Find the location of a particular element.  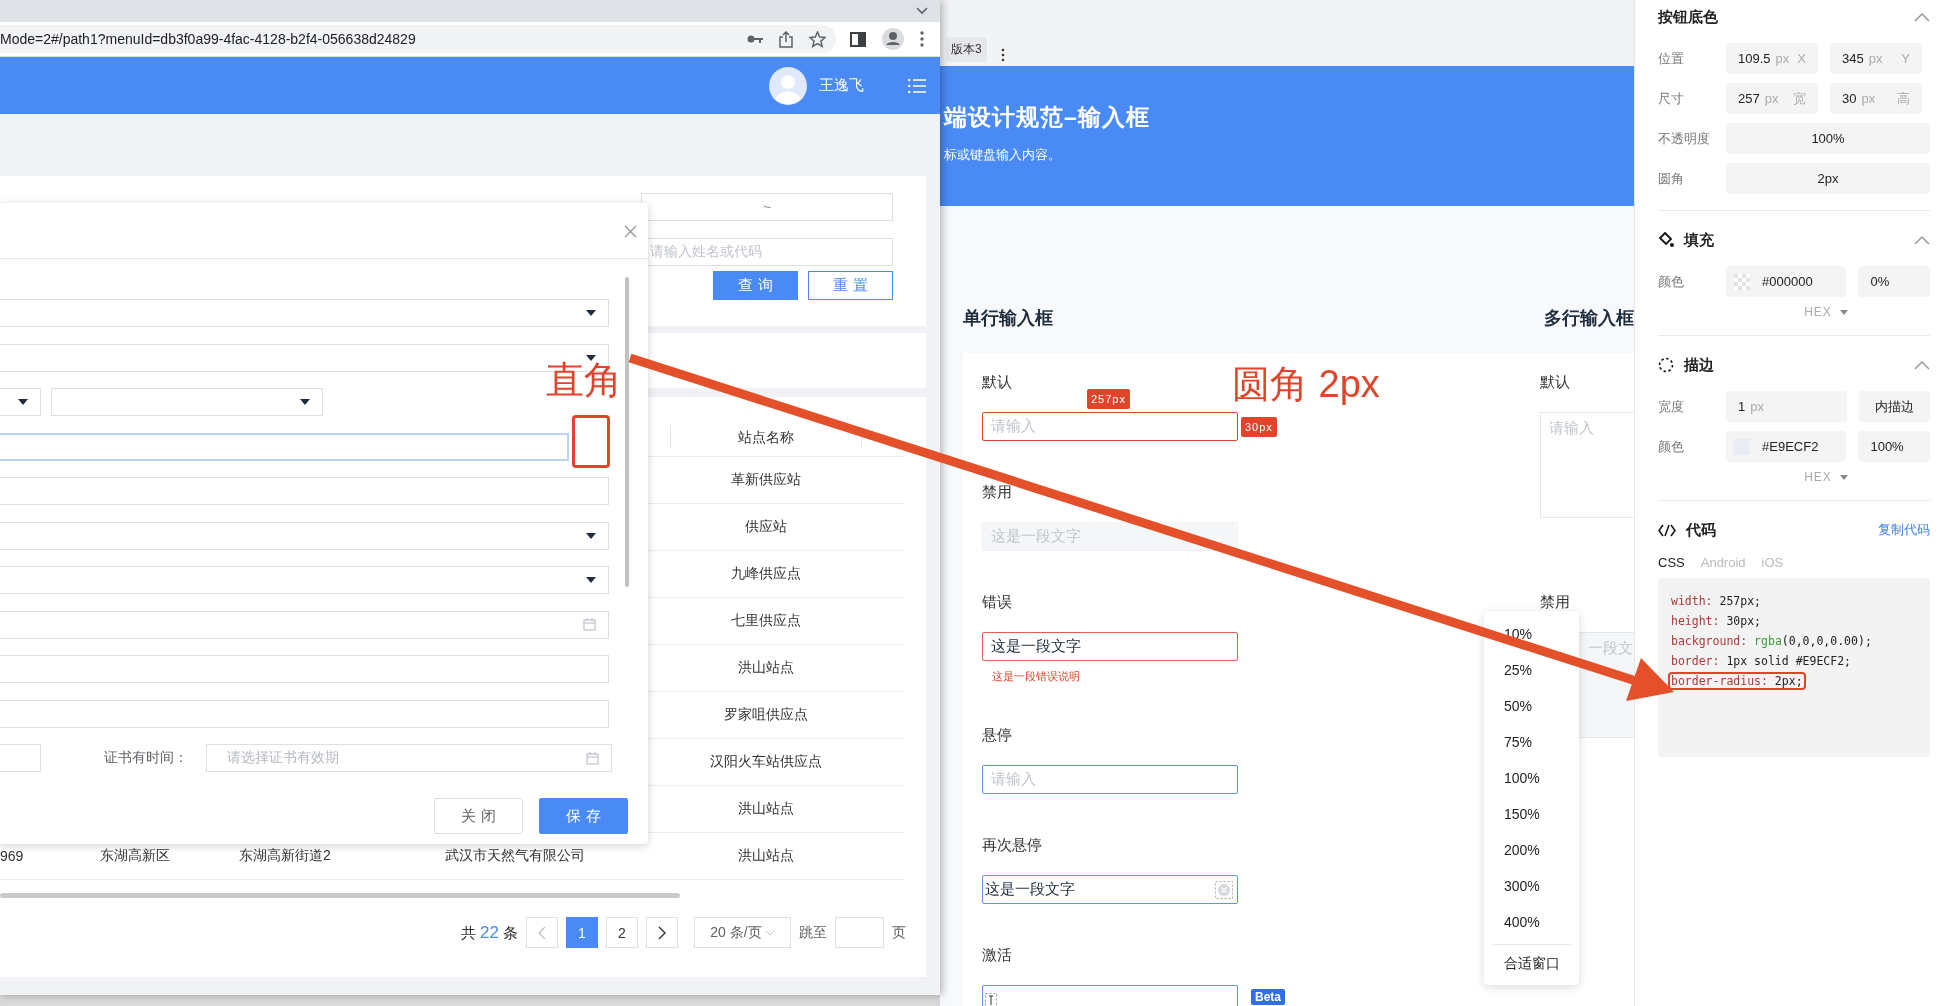

number-field: 345 px Y is located at coordinates (1876, 58).